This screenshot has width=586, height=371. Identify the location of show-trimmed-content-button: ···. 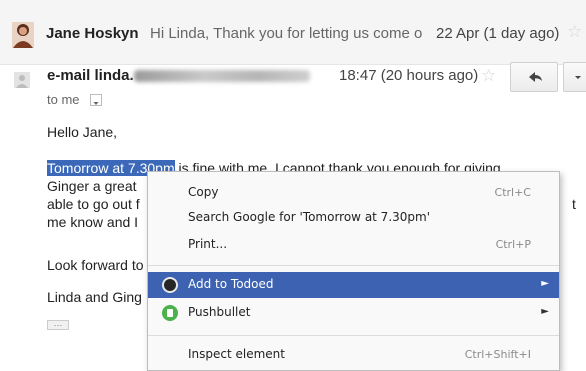
(58, 325).